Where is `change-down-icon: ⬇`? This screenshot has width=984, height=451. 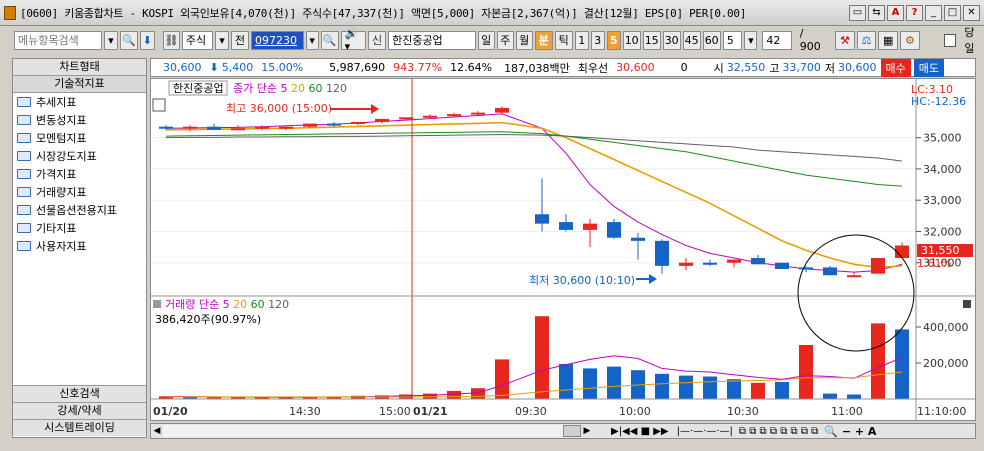
change-down-icon: ⬇ is located at coordinates (214, 67).